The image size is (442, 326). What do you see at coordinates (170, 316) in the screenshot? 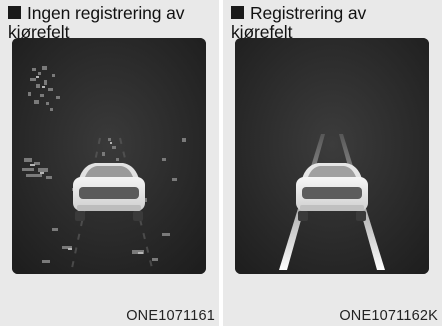
I see `figure-code: ONE1071161` at bounding box center [170, 316].